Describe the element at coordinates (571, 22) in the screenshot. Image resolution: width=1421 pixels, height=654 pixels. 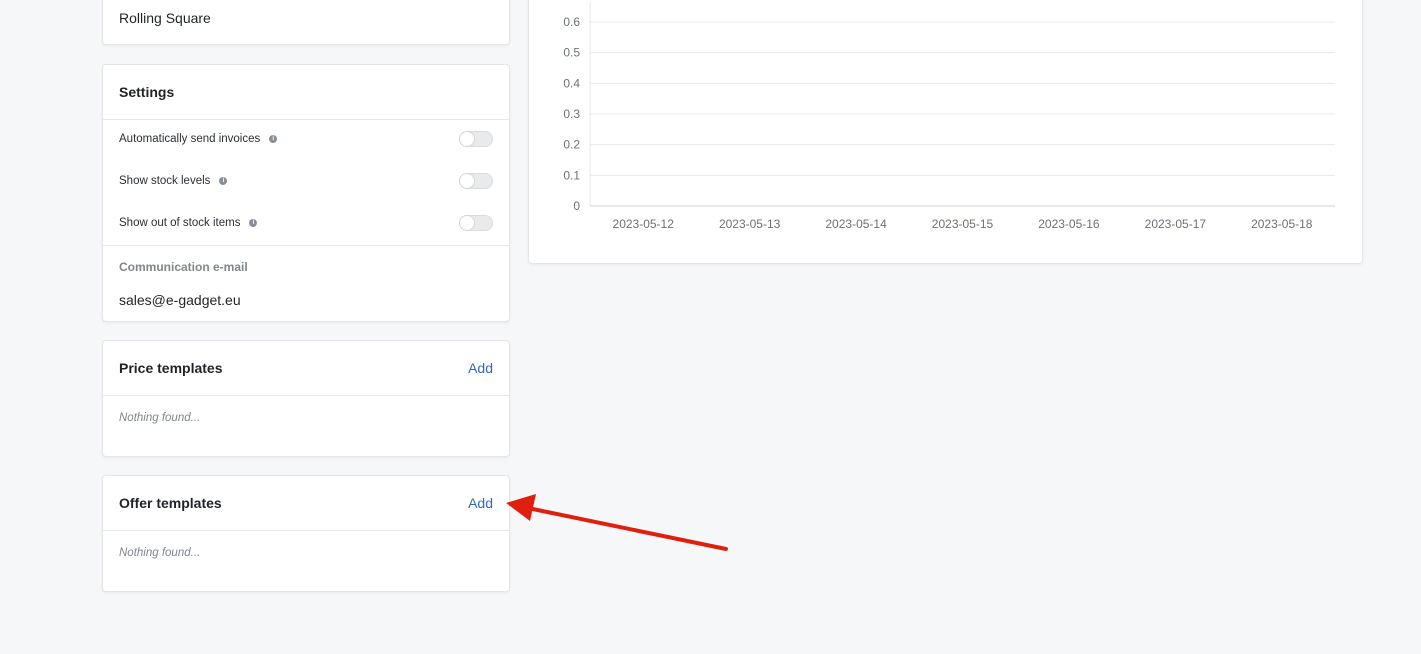
I see `chart-y-tick-label: 0.6` at that location.